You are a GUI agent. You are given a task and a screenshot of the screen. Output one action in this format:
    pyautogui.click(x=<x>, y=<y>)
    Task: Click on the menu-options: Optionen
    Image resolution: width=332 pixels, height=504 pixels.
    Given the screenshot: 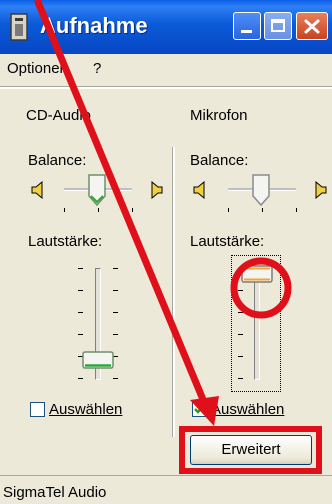 What is the action you would take?
    pyautogui.click(x=37, y=68)
    